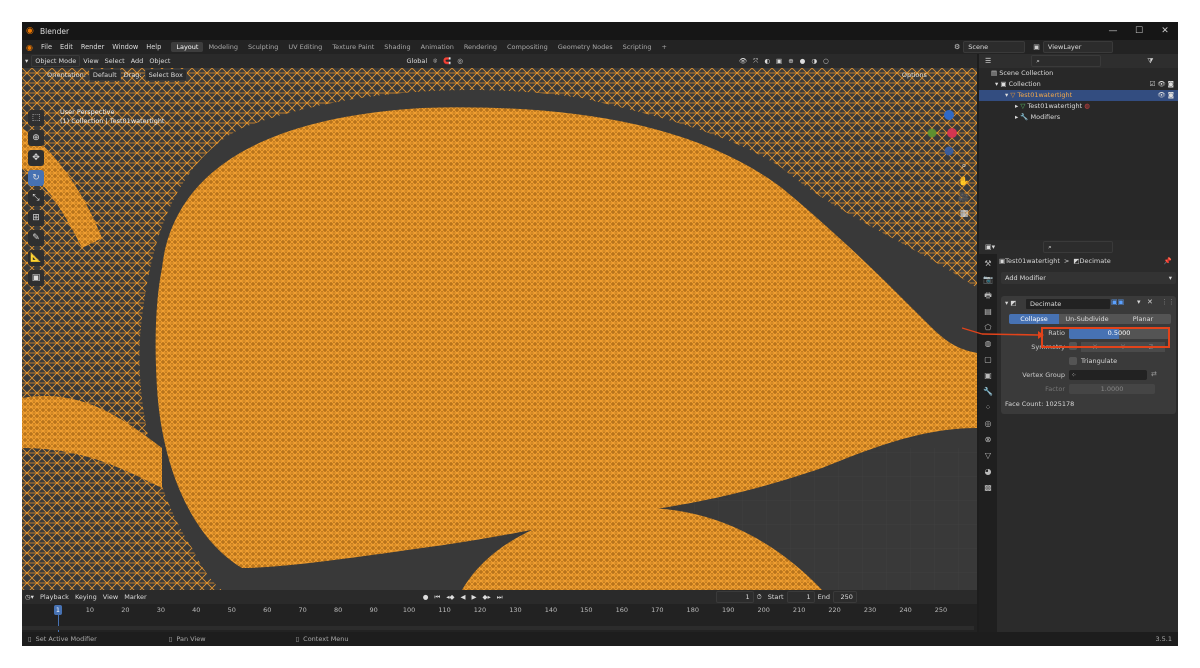  Describe the element at coordinates (474, 597) in the screenshot. I see `play-icon: ▶` at that location.